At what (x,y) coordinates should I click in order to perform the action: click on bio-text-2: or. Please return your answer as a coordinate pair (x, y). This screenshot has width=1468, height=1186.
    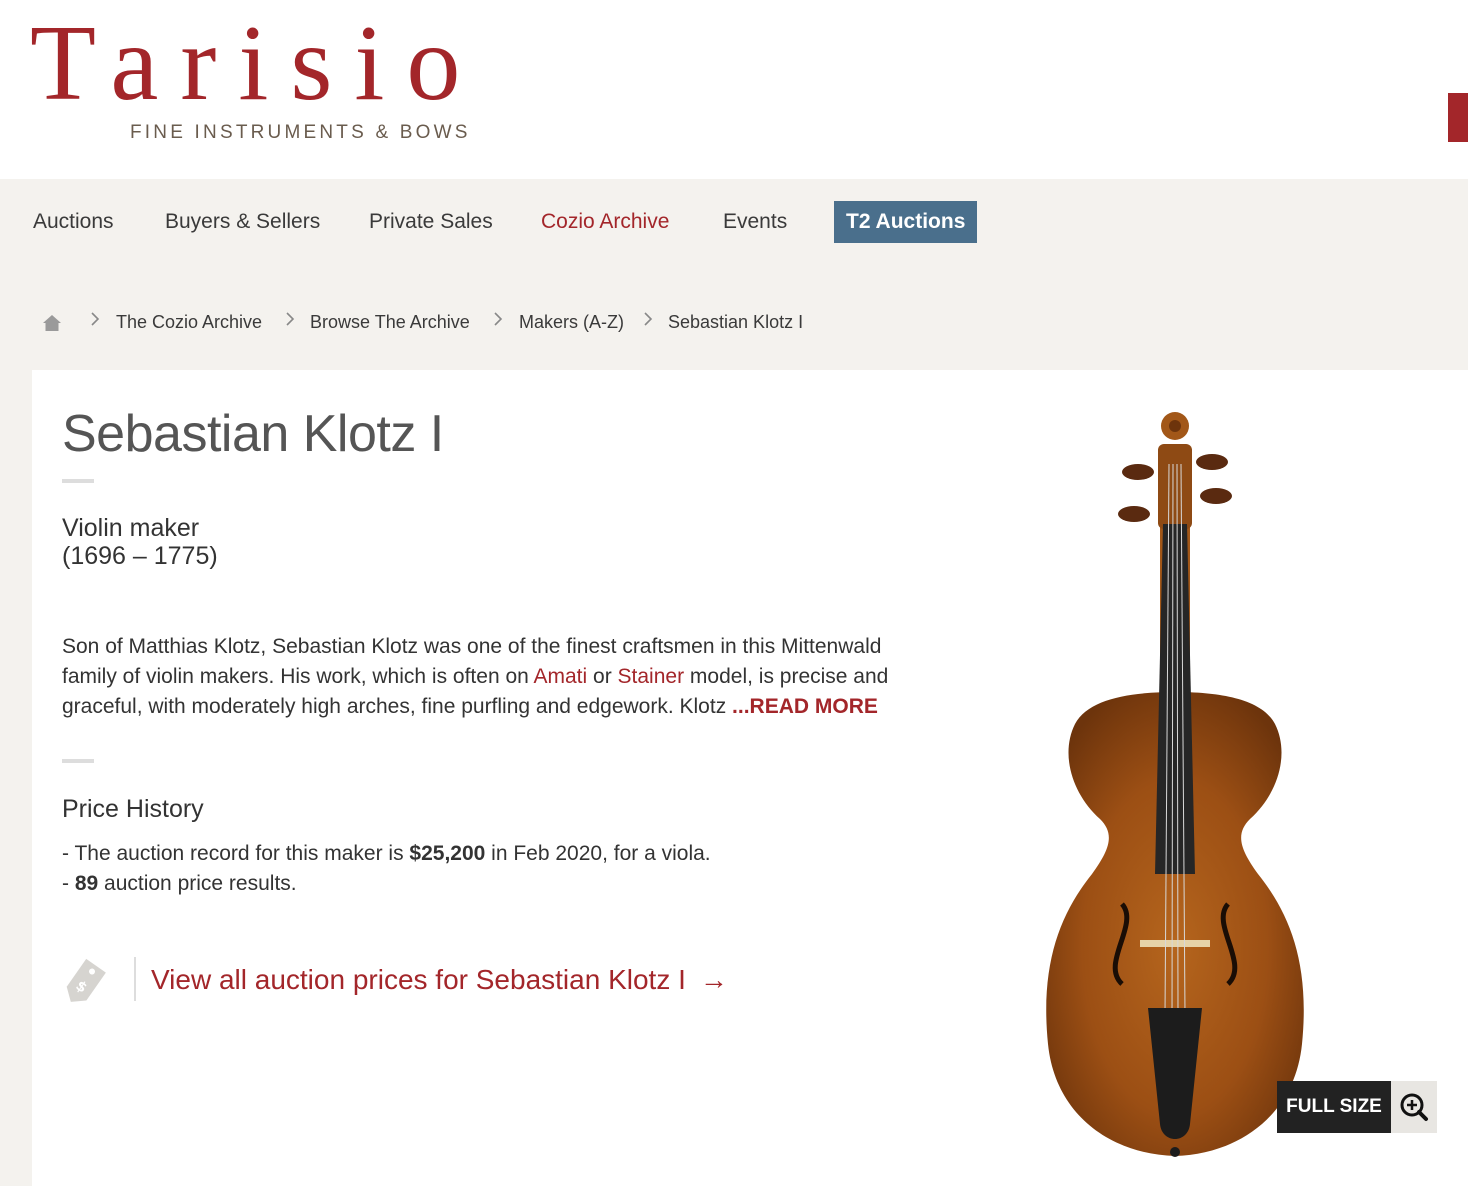
    Looking at the image, I should click on (602, 676).